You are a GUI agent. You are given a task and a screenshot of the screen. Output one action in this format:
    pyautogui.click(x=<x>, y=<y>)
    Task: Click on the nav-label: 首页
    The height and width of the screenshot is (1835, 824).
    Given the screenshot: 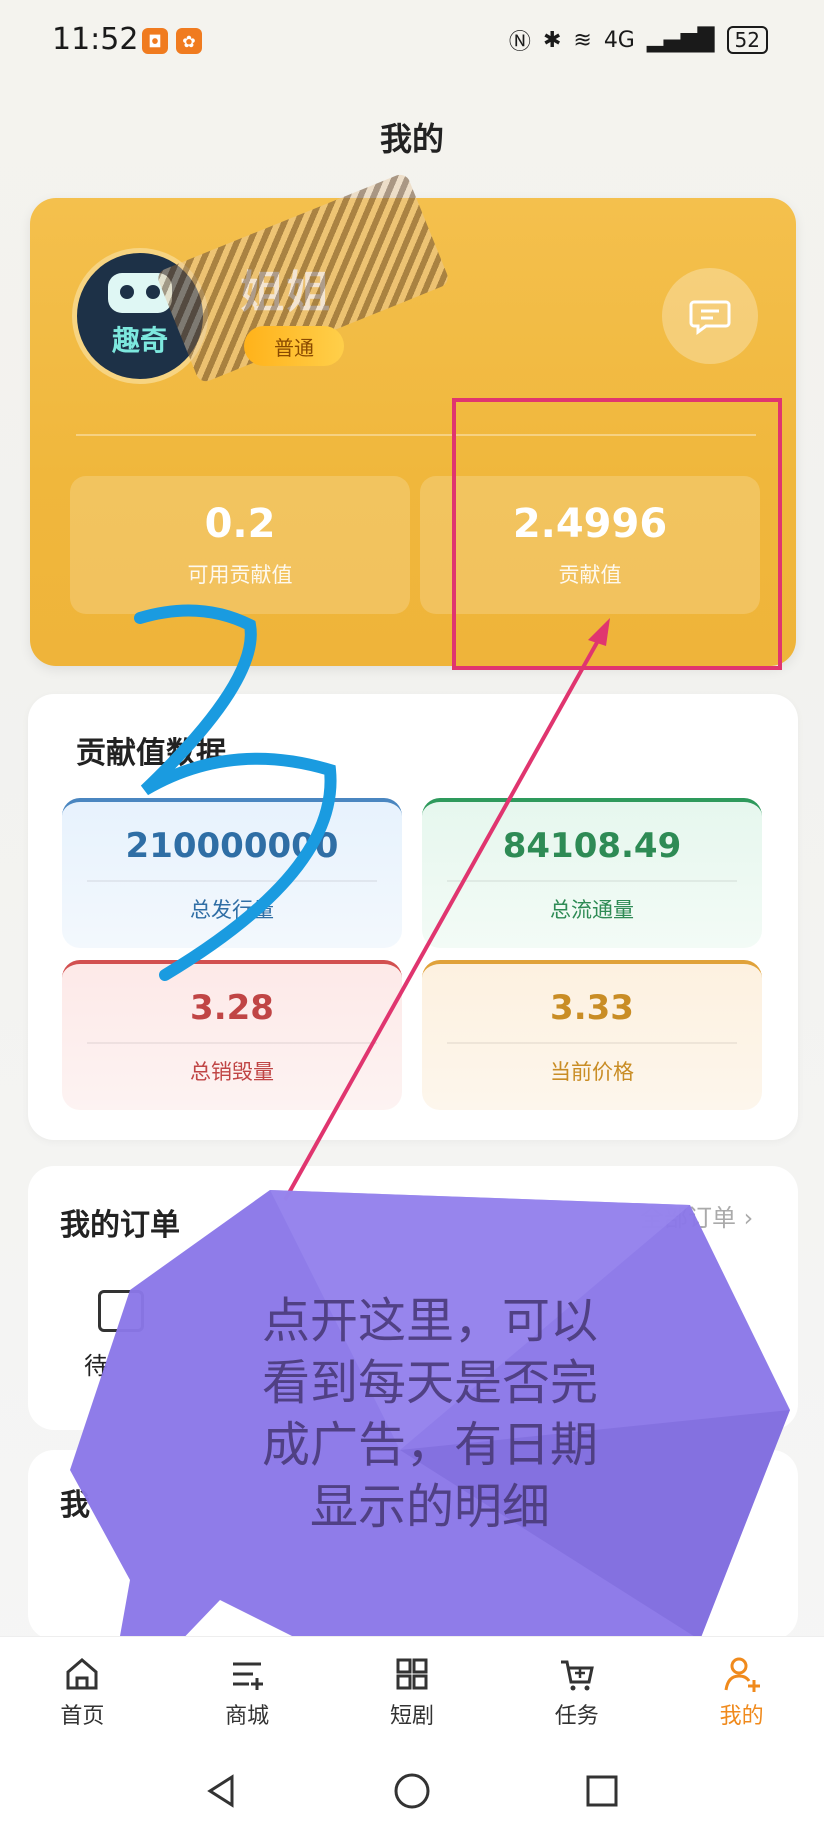 What is the action you would take?
    pyautogui.click(x=82, y=1716)
    